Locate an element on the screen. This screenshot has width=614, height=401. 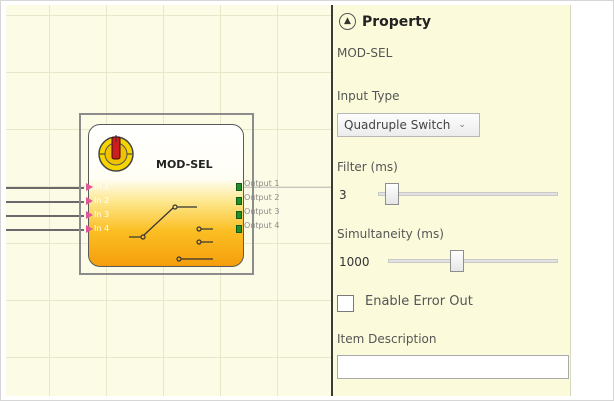
selector-knob-icon is located at coordinates (118, 154).